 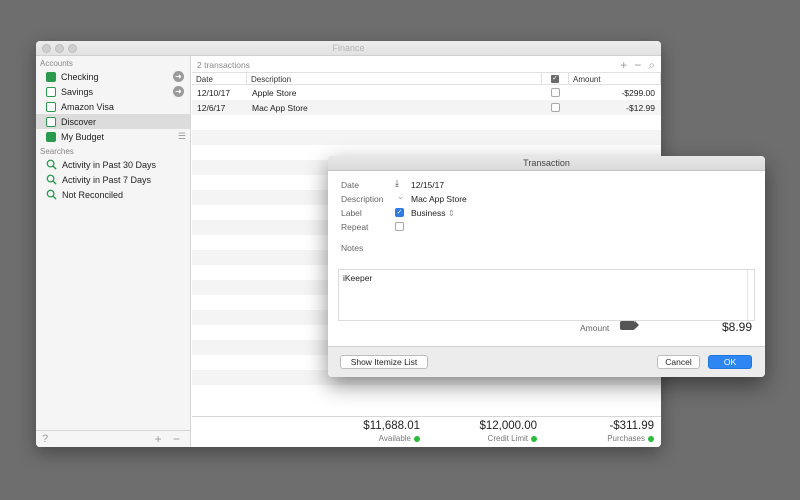 What do you see at coordinates (107, 179) in the screenshot?
I see `sidebar-item-label: Activity in Past 7 Days` at bounding box center [107, 179].